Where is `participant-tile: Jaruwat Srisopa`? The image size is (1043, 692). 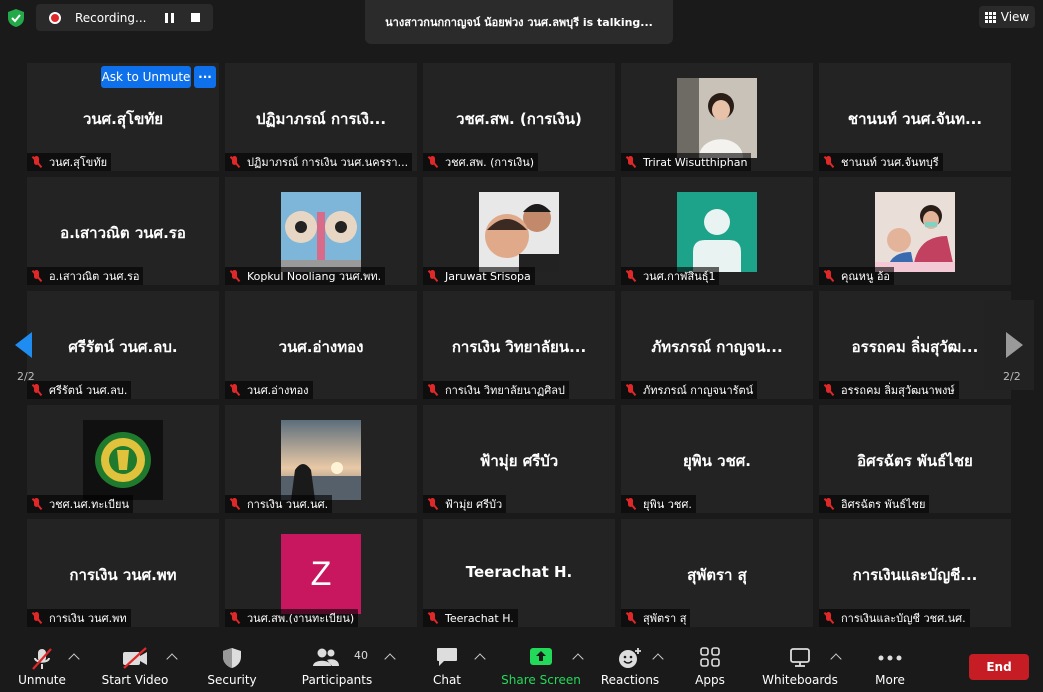
participant-tile: Jaruwat Srisopa is located at coordinates (519, 231).